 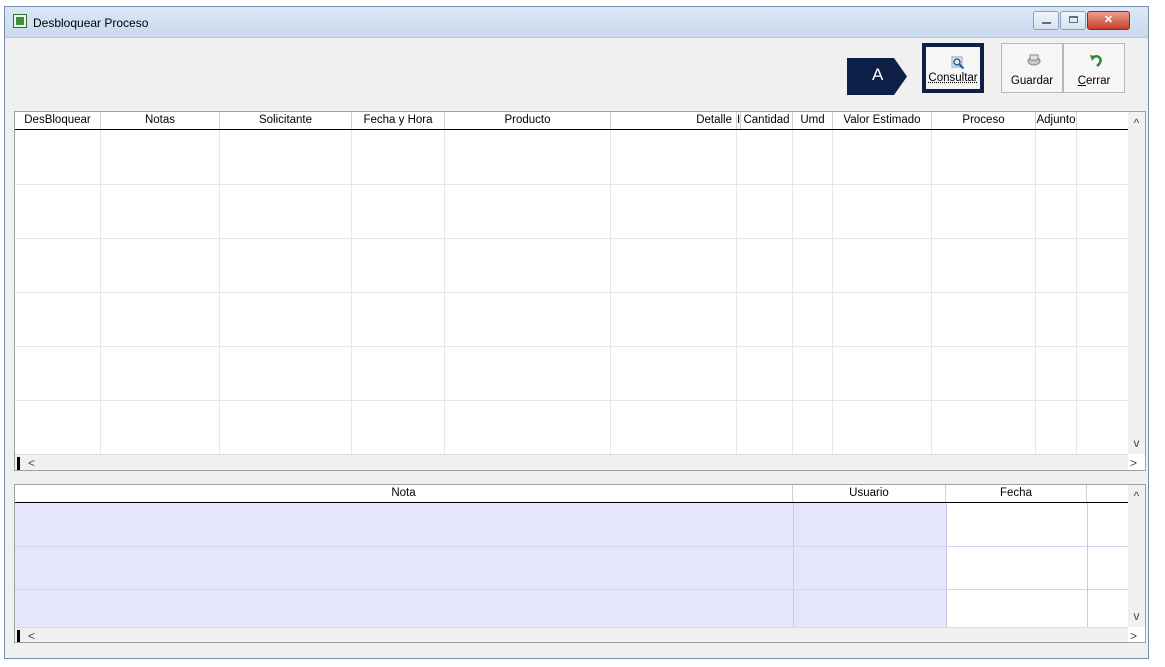 I want to click on cerrar-mnemonic: C, so click(x=1082, y=81).